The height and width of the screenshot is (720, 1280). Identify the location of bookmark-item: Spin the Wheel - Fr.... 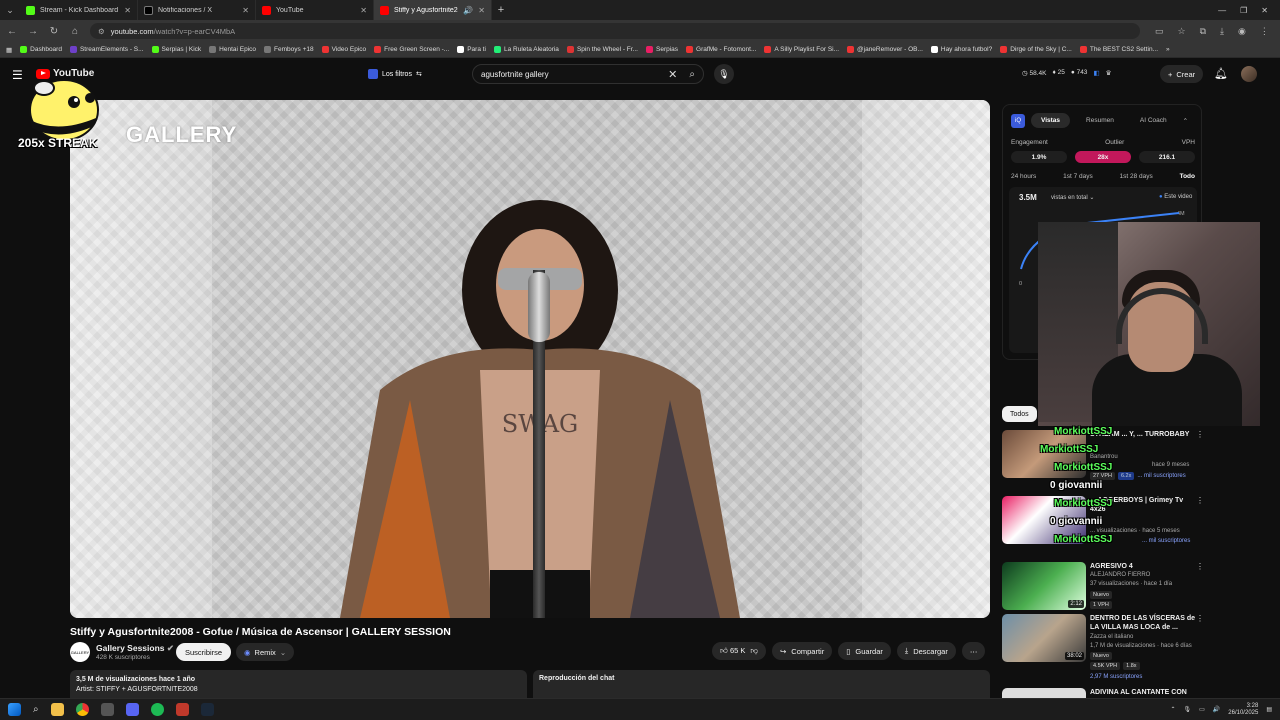
(602, 49).